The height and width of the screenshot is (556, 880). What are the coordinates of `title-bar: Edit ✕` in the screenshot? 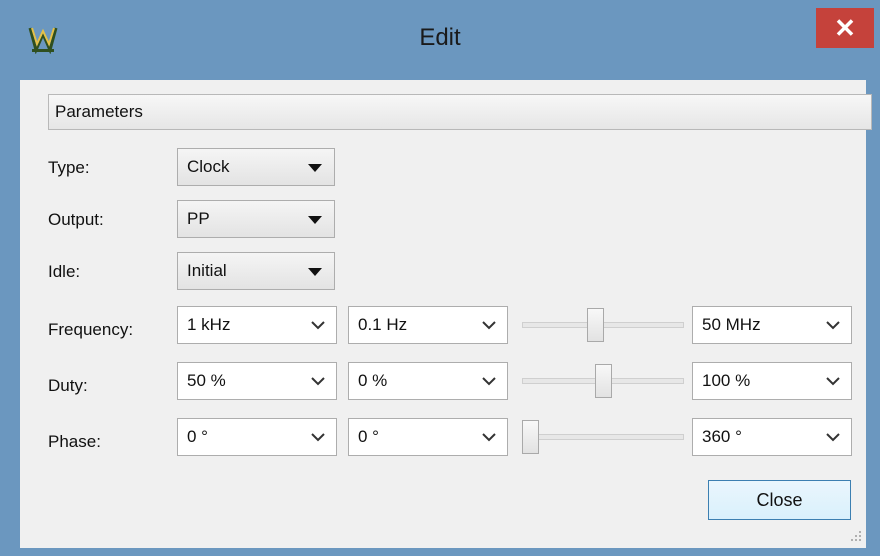 It's located at (440, 40).